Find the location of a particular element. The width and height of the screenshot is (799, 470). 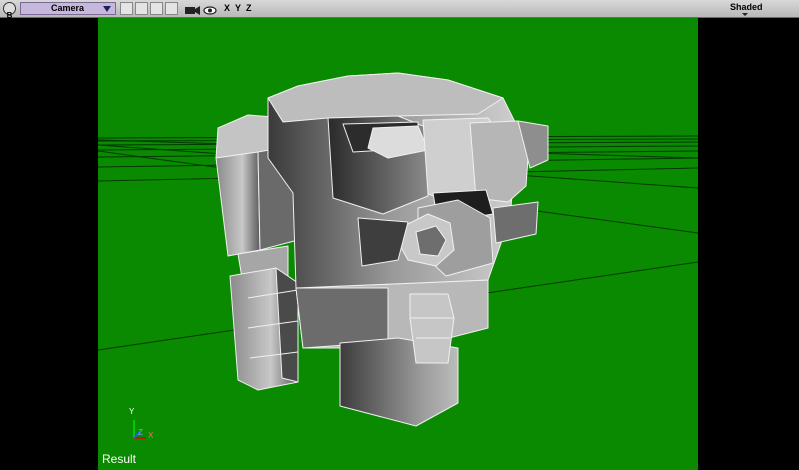

shading-label: Shaded is located at coordinates (746, 7).